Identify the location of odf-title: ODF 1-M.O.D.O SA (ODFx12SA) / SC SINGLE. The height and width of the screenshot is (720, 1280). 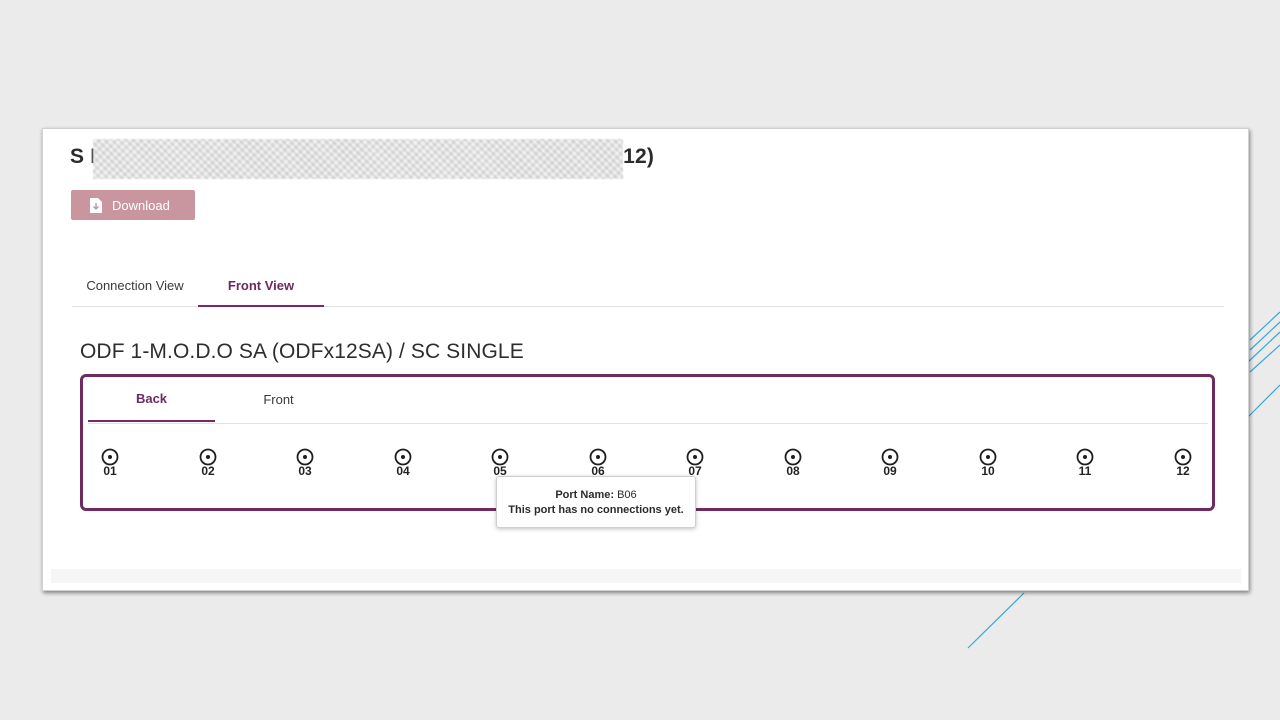
(302, 351).